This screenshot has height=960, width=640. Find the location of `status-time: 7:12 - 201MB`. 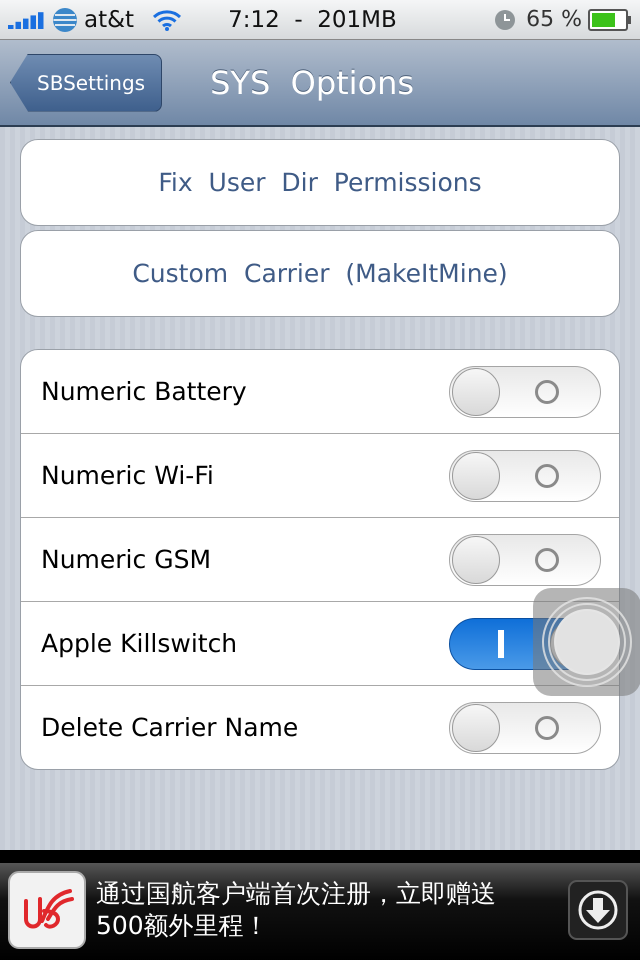

status-time: 7:12 - 201MB is located at coordinates (312, 19).